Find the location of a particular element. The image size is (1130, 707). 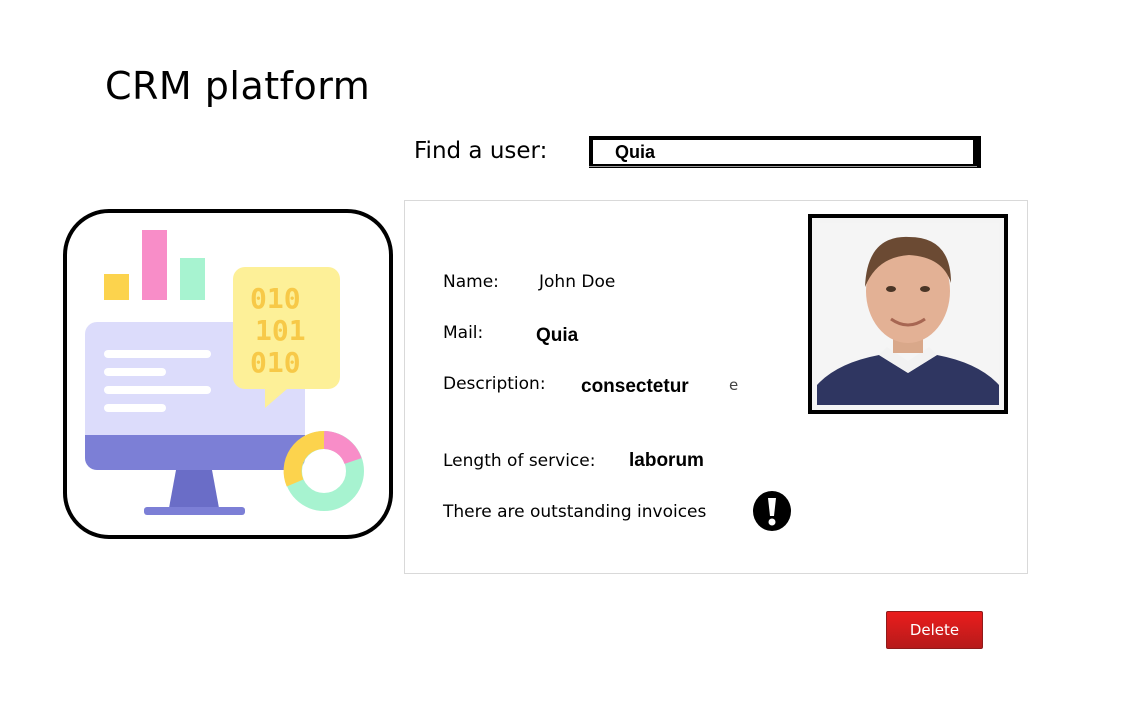

name-value: John Doe is located at coordinates (577, 282).